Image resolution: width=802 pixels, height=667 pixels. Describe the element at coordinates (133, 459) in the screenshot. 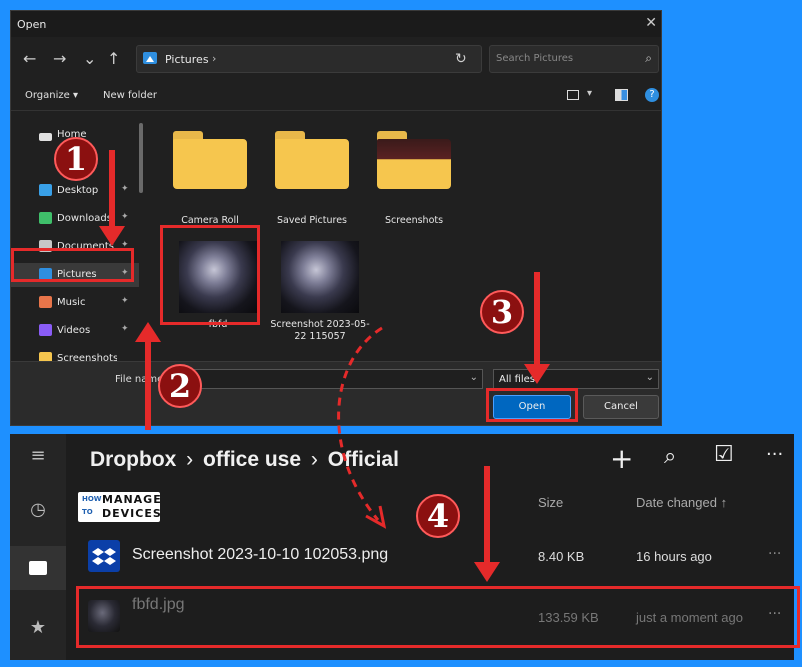

I see `breadcrumb-item-dropbox: Dropbox` at that location.